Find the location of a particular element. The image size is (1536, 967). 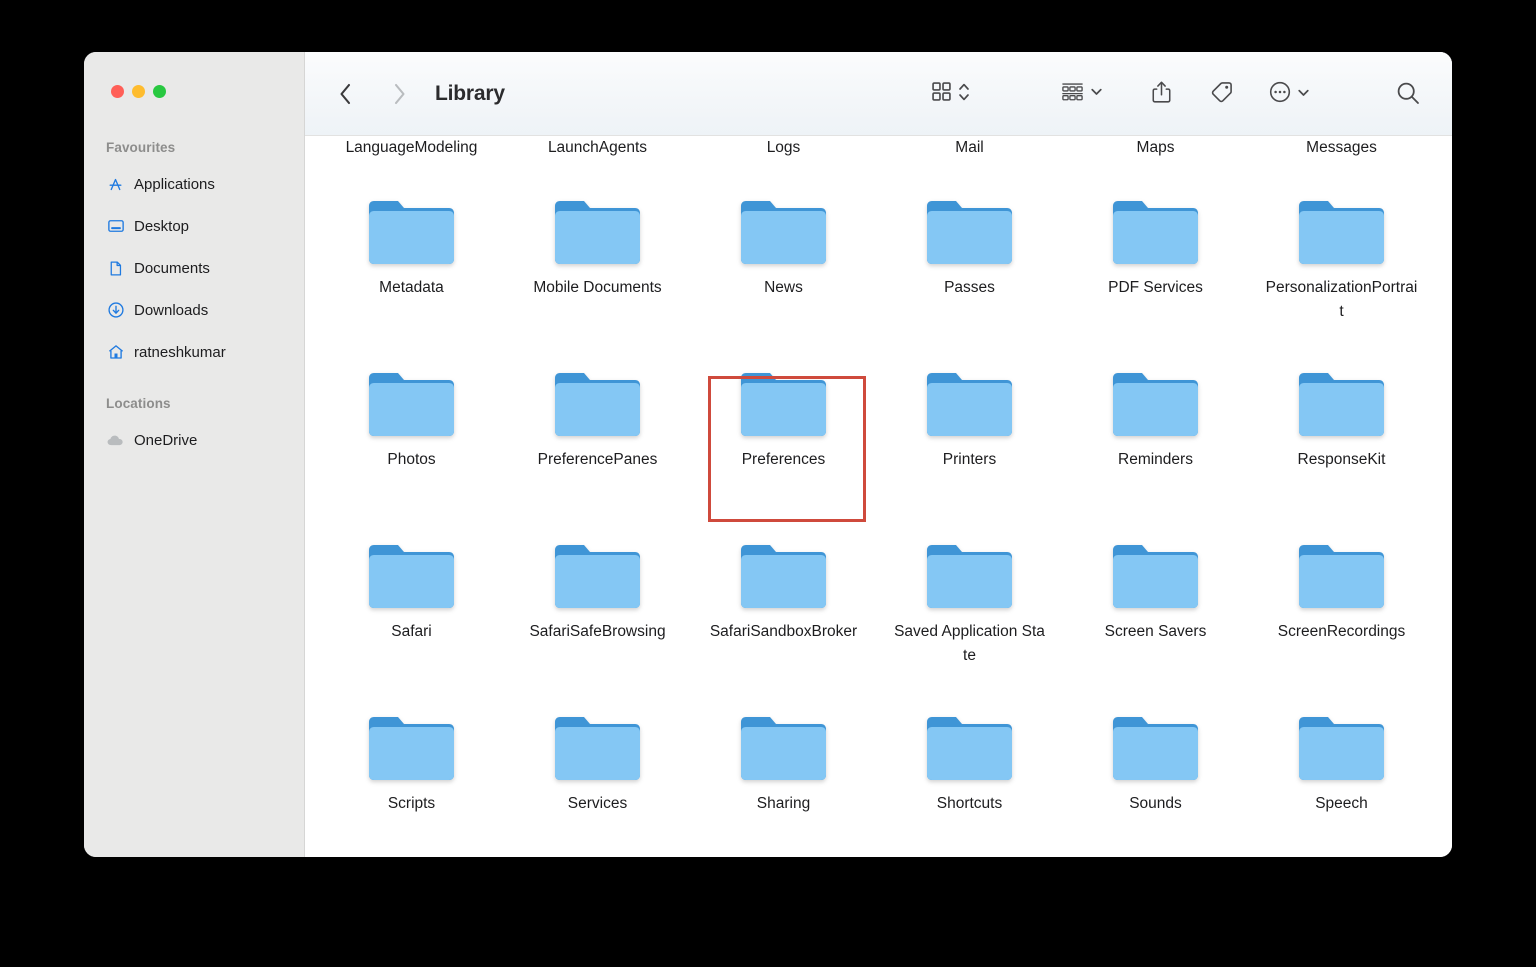

more-actions-button is located at coordinates (1289, 94).